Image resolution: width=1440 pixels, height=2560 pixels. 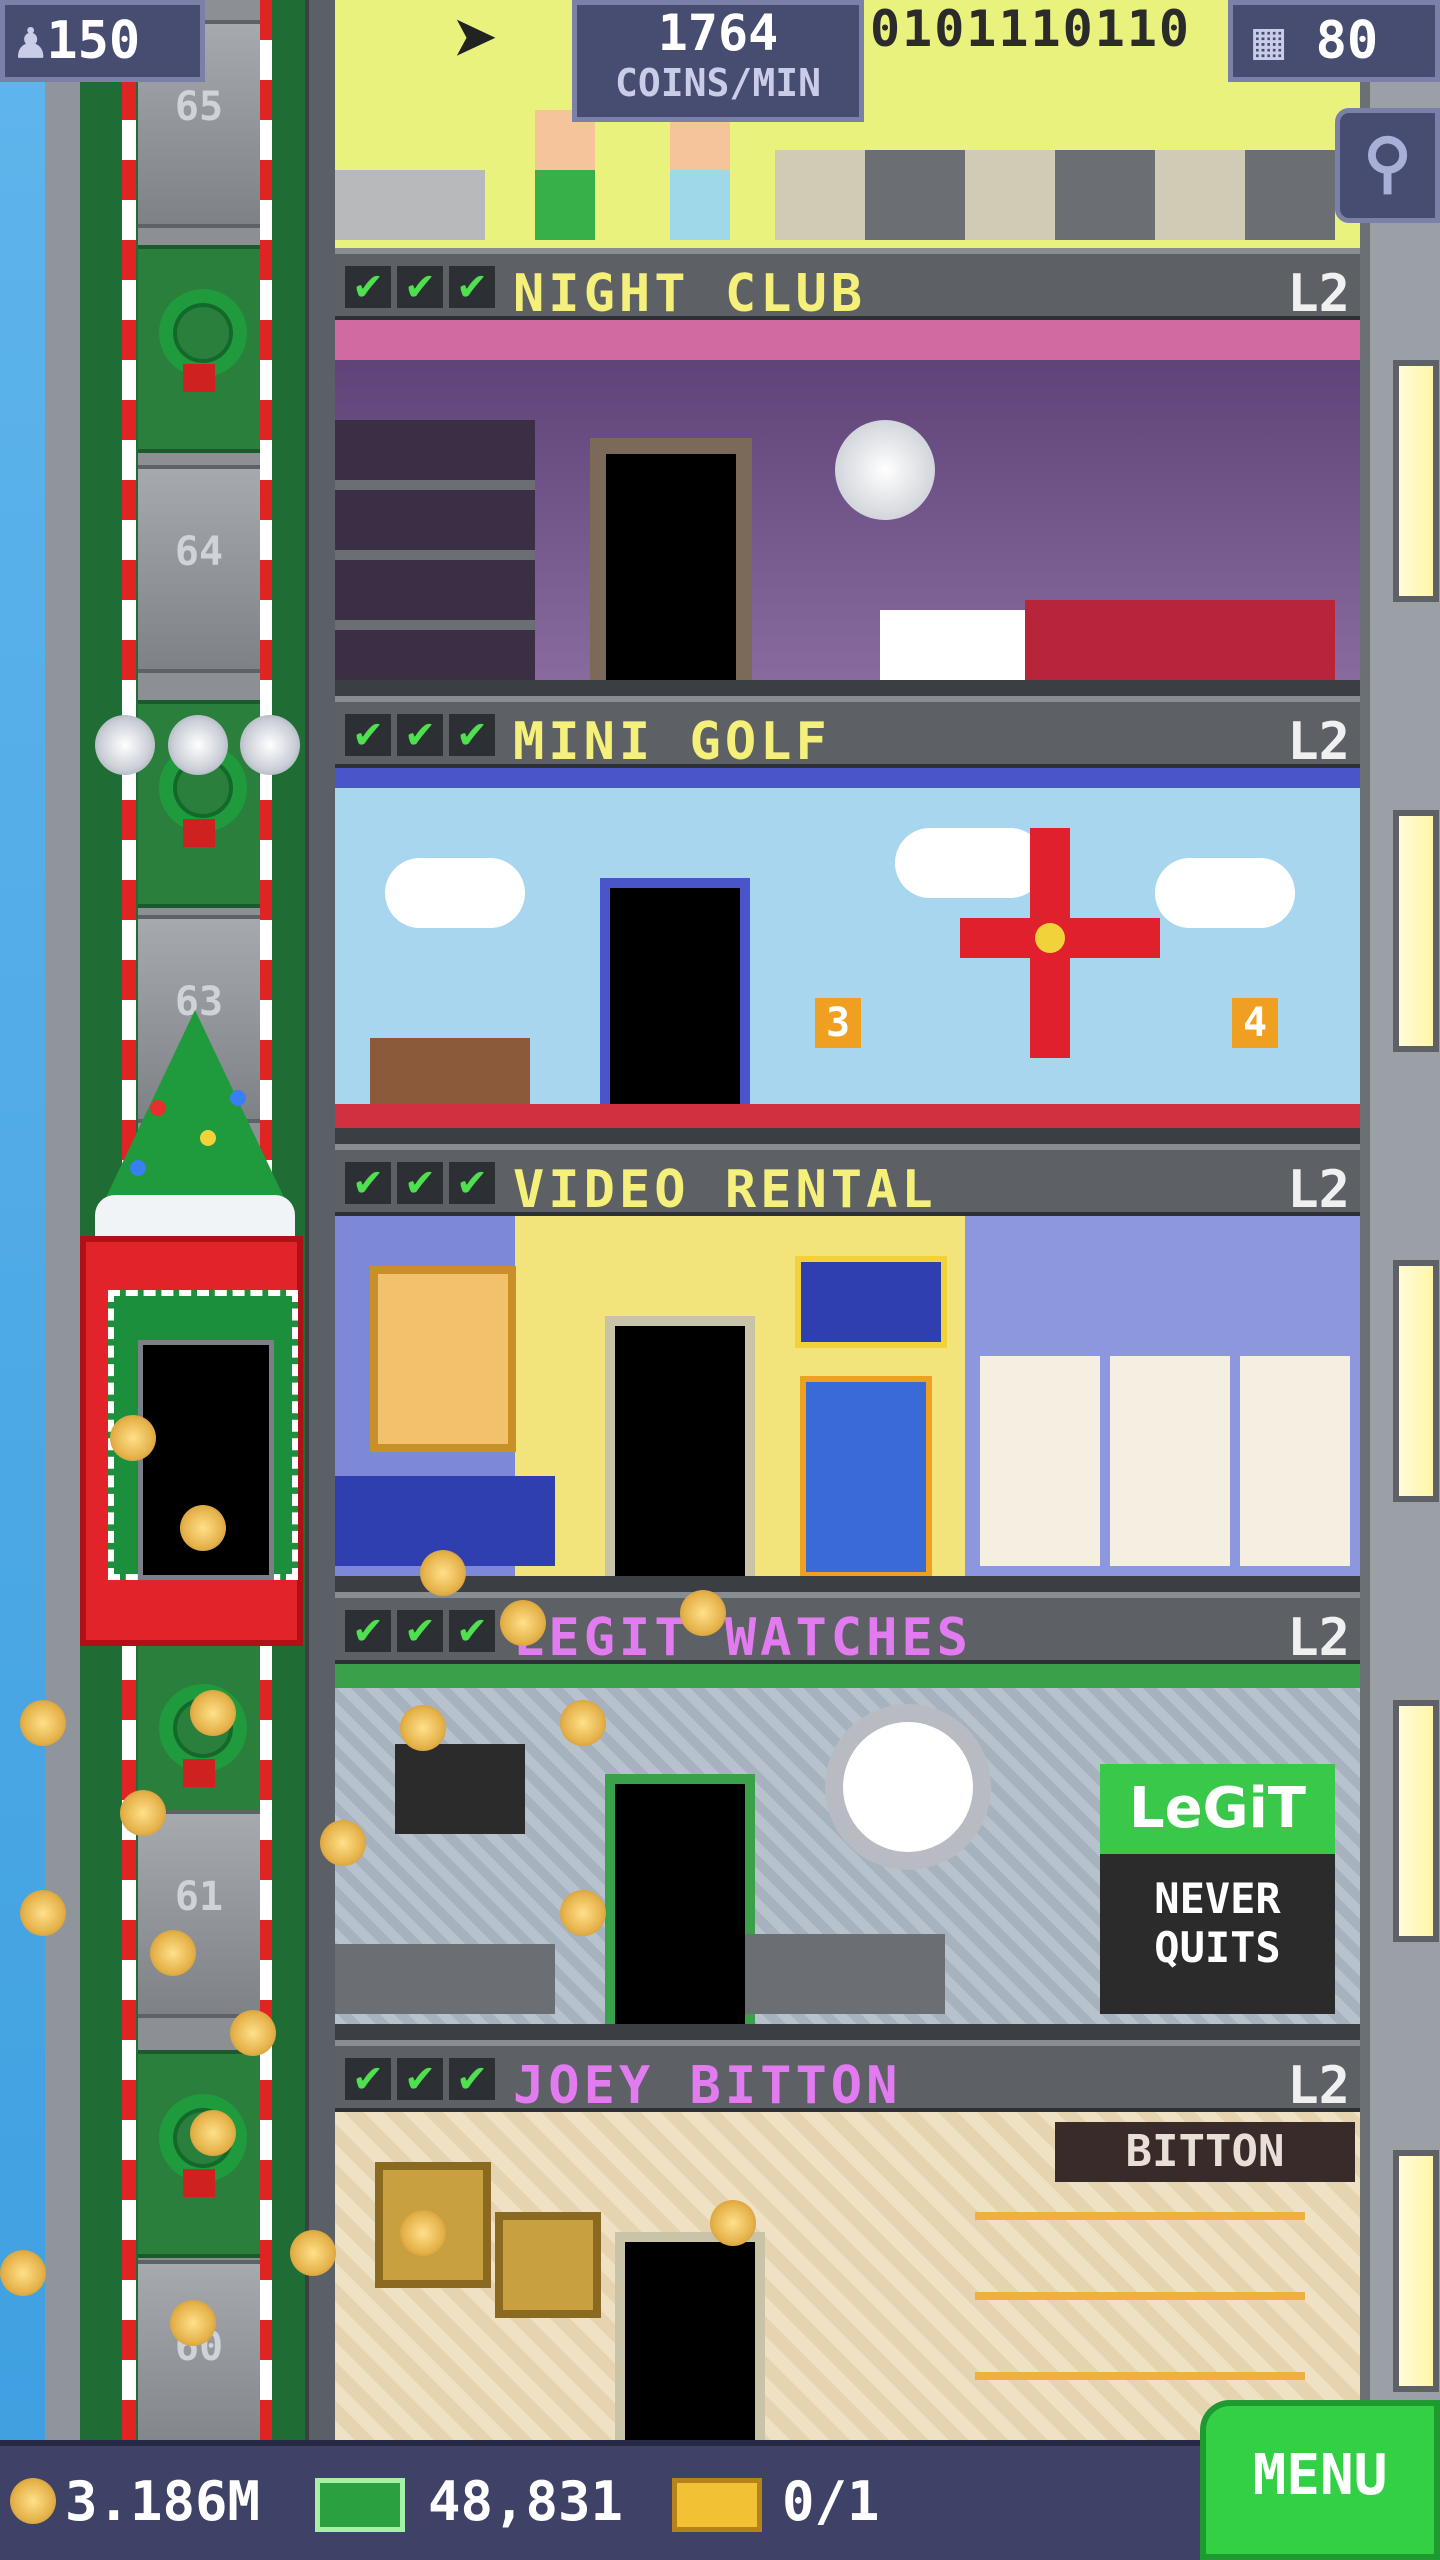 I want to click on sky-background, so click(x=22, y=1280).